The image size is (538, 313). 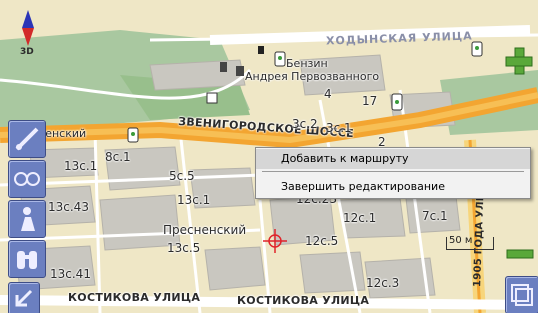 I want to click on menu-item-finish-editing: Завершить редактирование, so click(x=393, y=187).